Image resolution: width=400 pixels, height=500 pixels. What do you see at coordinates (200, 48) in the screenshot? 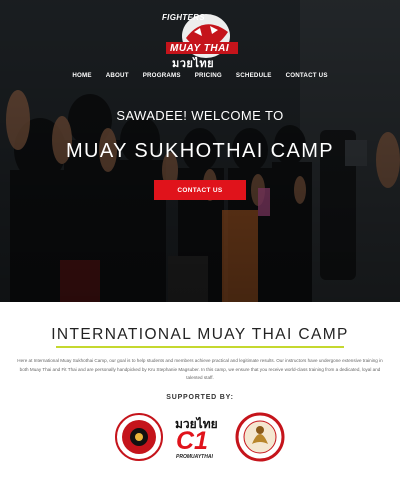
I see `logo-main-text: MUAY THAI` at bounding box center [200, 48].